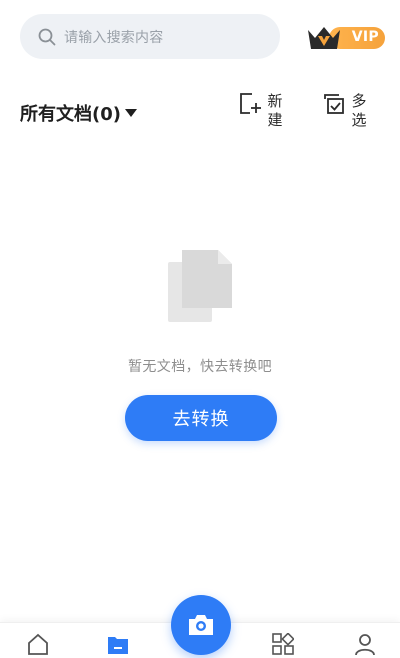  I want to click on multi-select-button: 多 选, so click(345, 111).